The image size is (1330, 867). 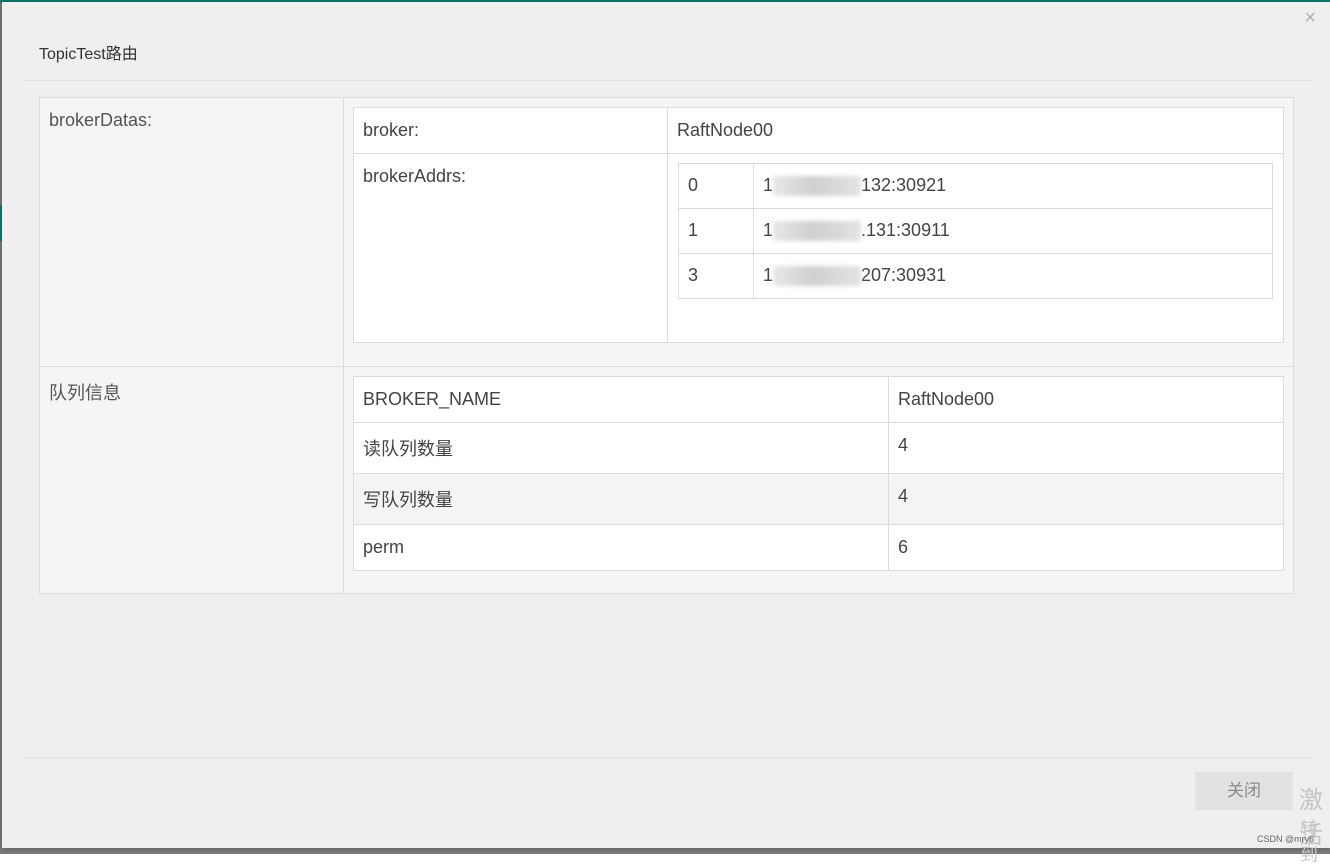 I want to click on queue-row: BROKER_NAME RaftNode00, so click(x=818, y=399).